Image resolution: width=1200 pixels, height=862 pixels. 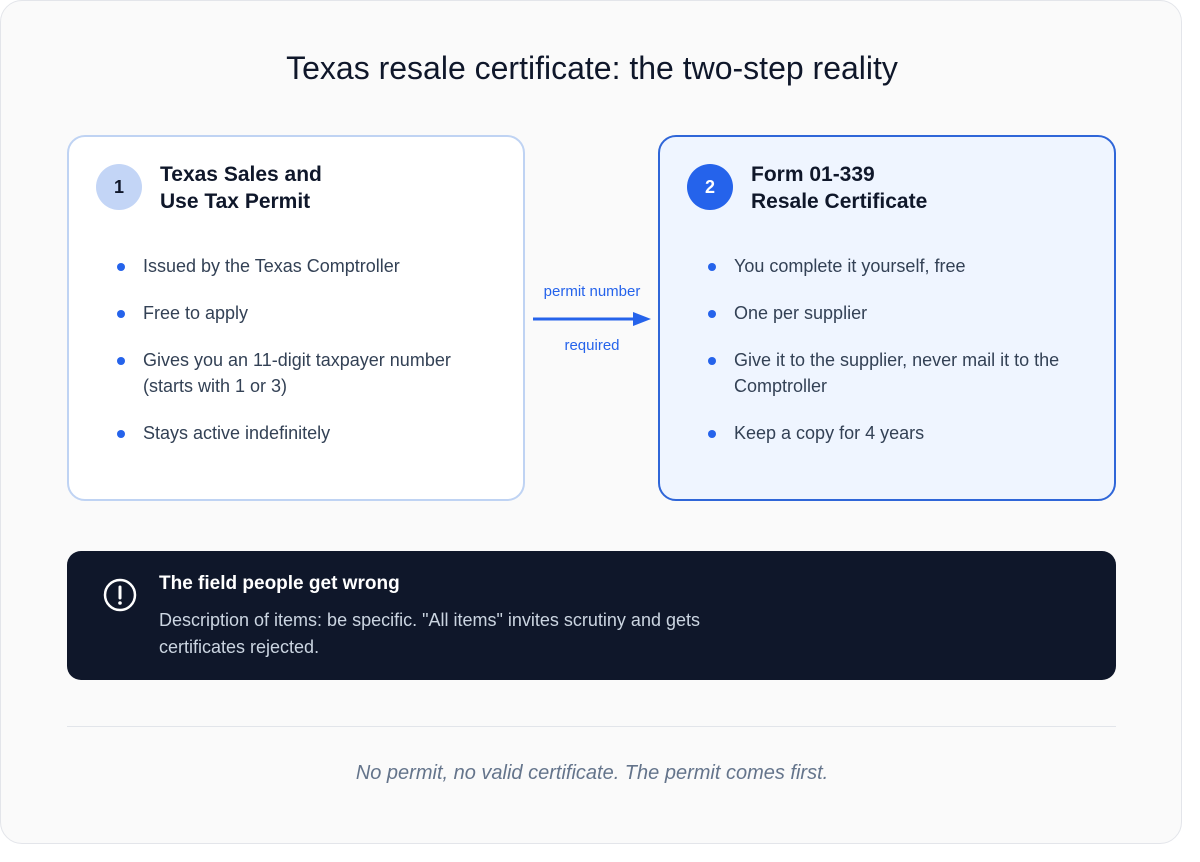 I want to click on bullet-text: Keep a copy for 4 years, so click(x=829, y=433).